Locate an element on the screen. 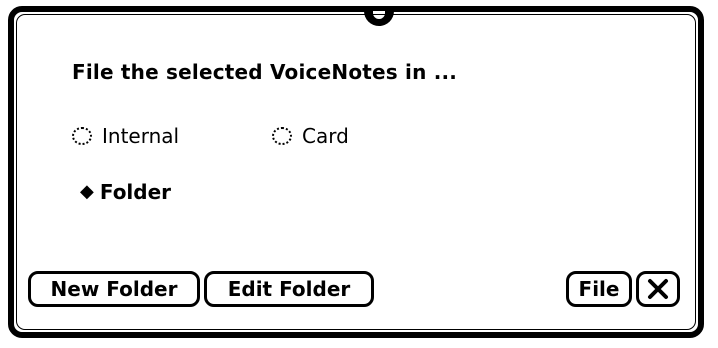 The width and height of the screenshot is (718, 348). radio-card-label: Card is located at coordinates (325, 136).